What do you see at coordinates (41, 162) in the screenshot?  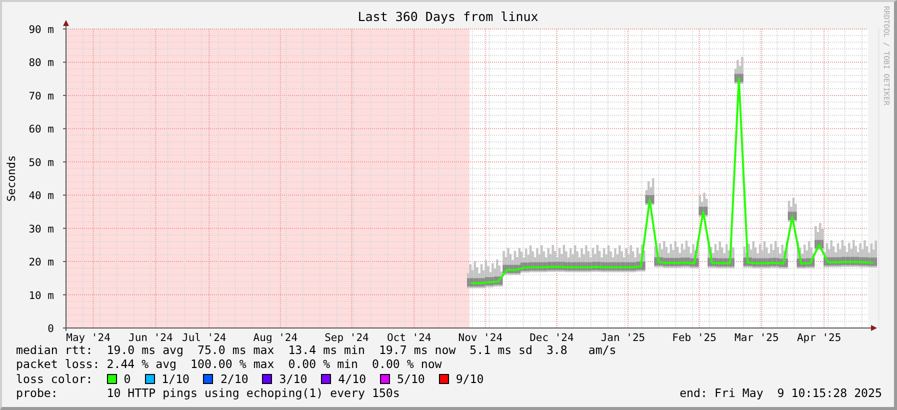 I see `y-tick-label: 50 m` at bounding box center [41, 162].